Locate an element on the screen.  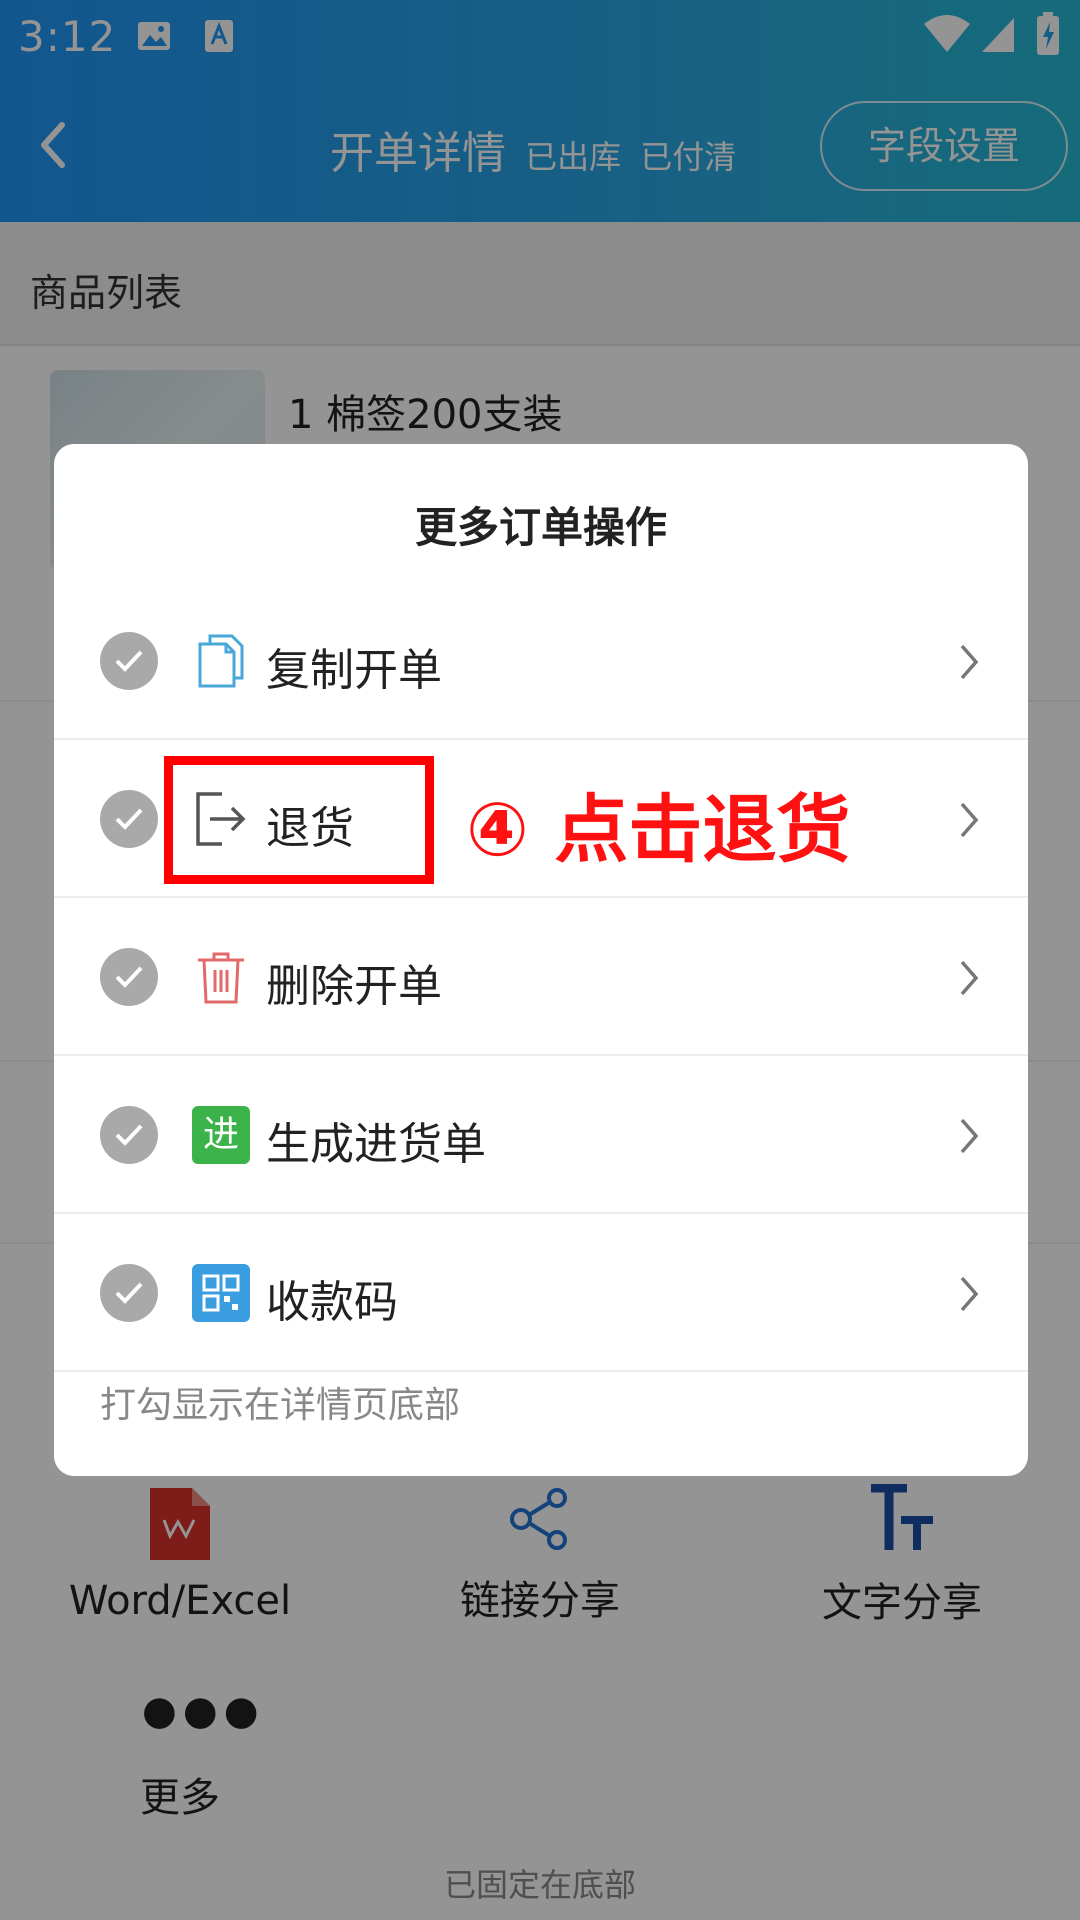
op-payment-code-label: 收款码 is located at coordinates (332, 1302).